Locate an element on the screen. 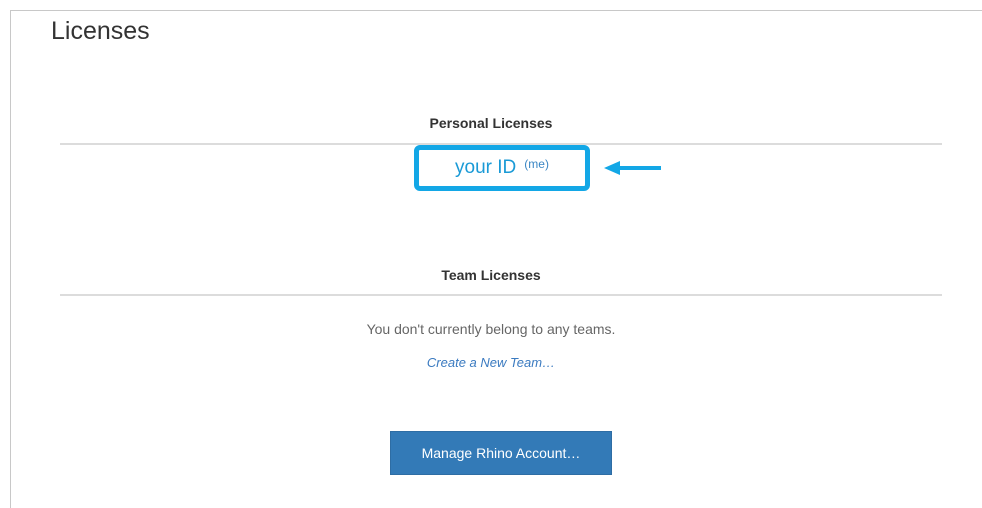  page-title: Licenses is located at coordinates (100, 31).